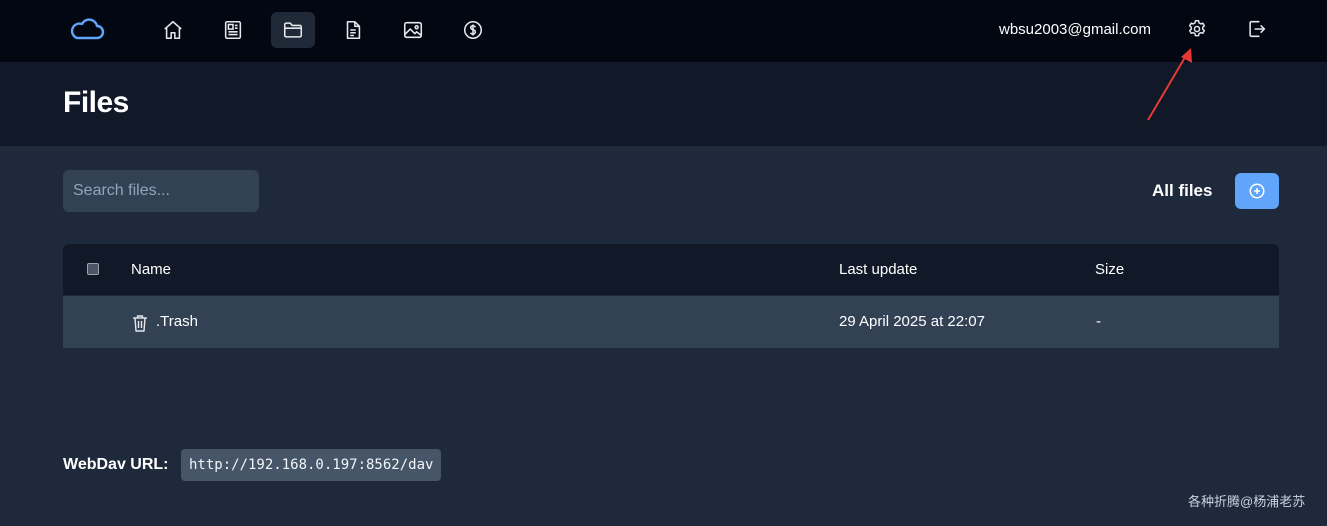 This screenshot has height=526, width=1327. Describe the element at coordinates (93, 269) in the screenshot. I see `select-all-checkbox` at that location.